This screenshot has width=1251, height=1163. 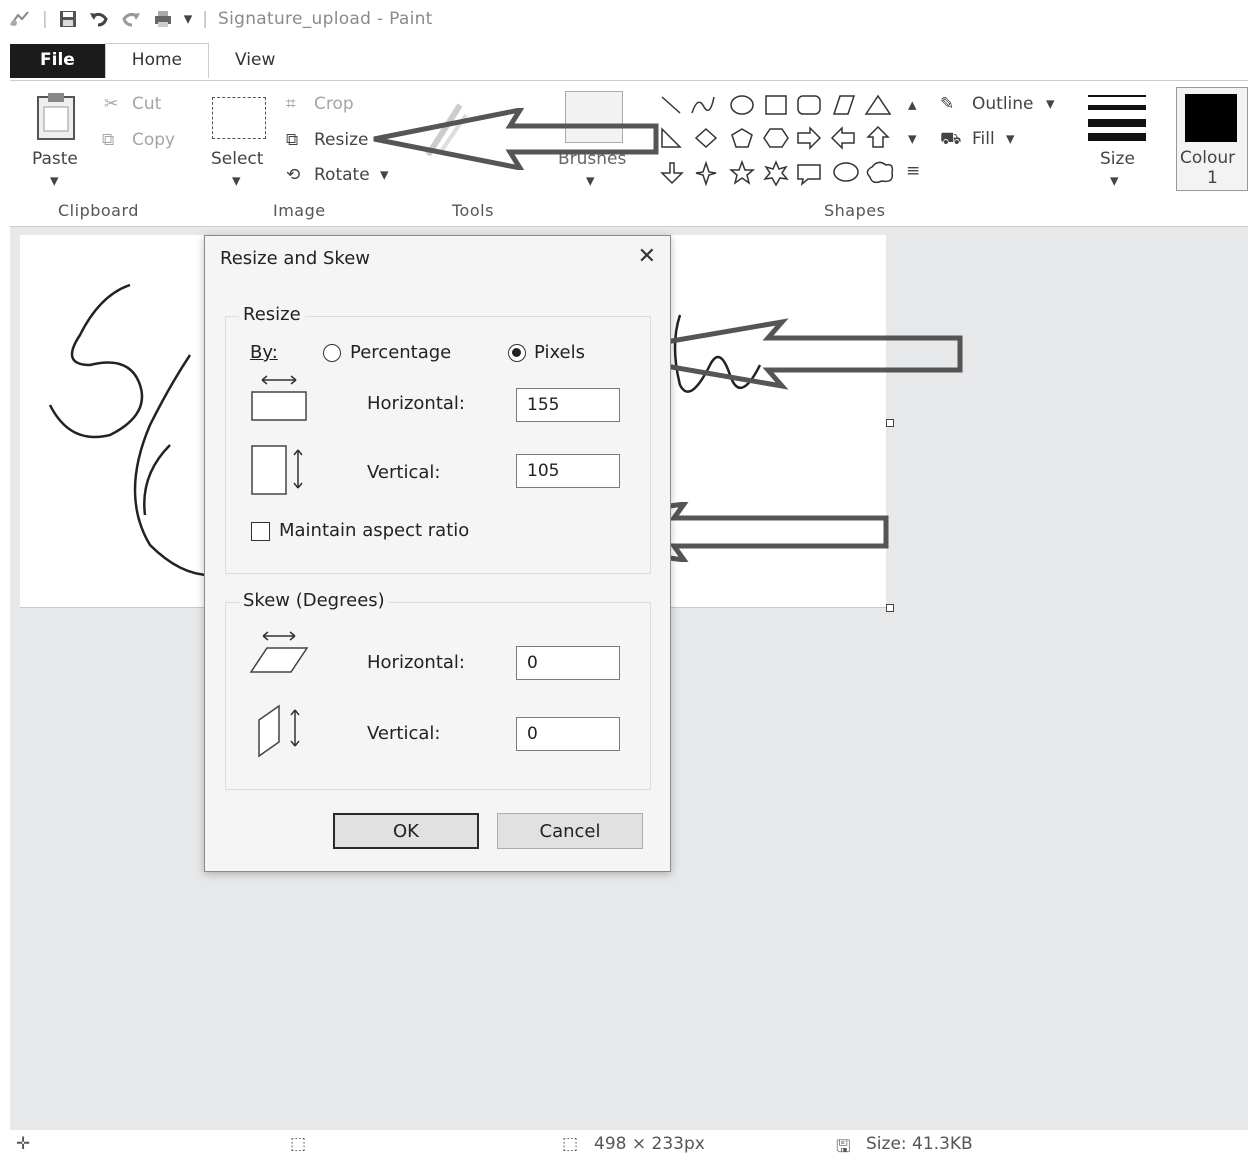 What do you see at coordinates (298, 1144) in the screenshot?
I see `selection-size-icon: ⬚` at bounding box center [298, 1144].